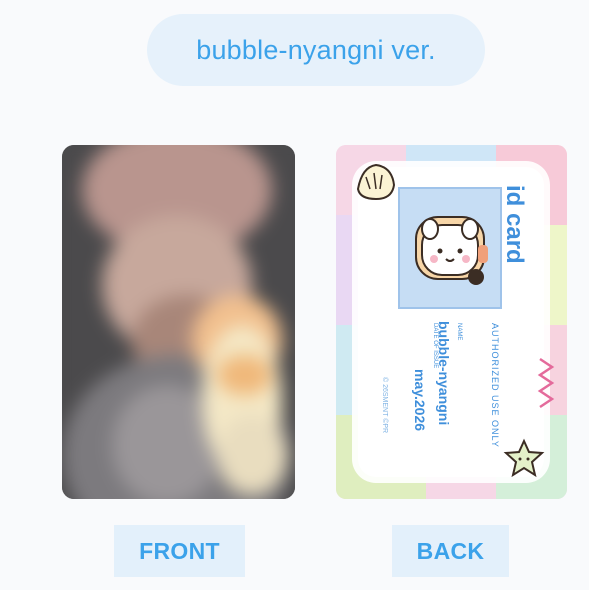  I want to click on dumpling-sticker-icon, so click(376, 182).